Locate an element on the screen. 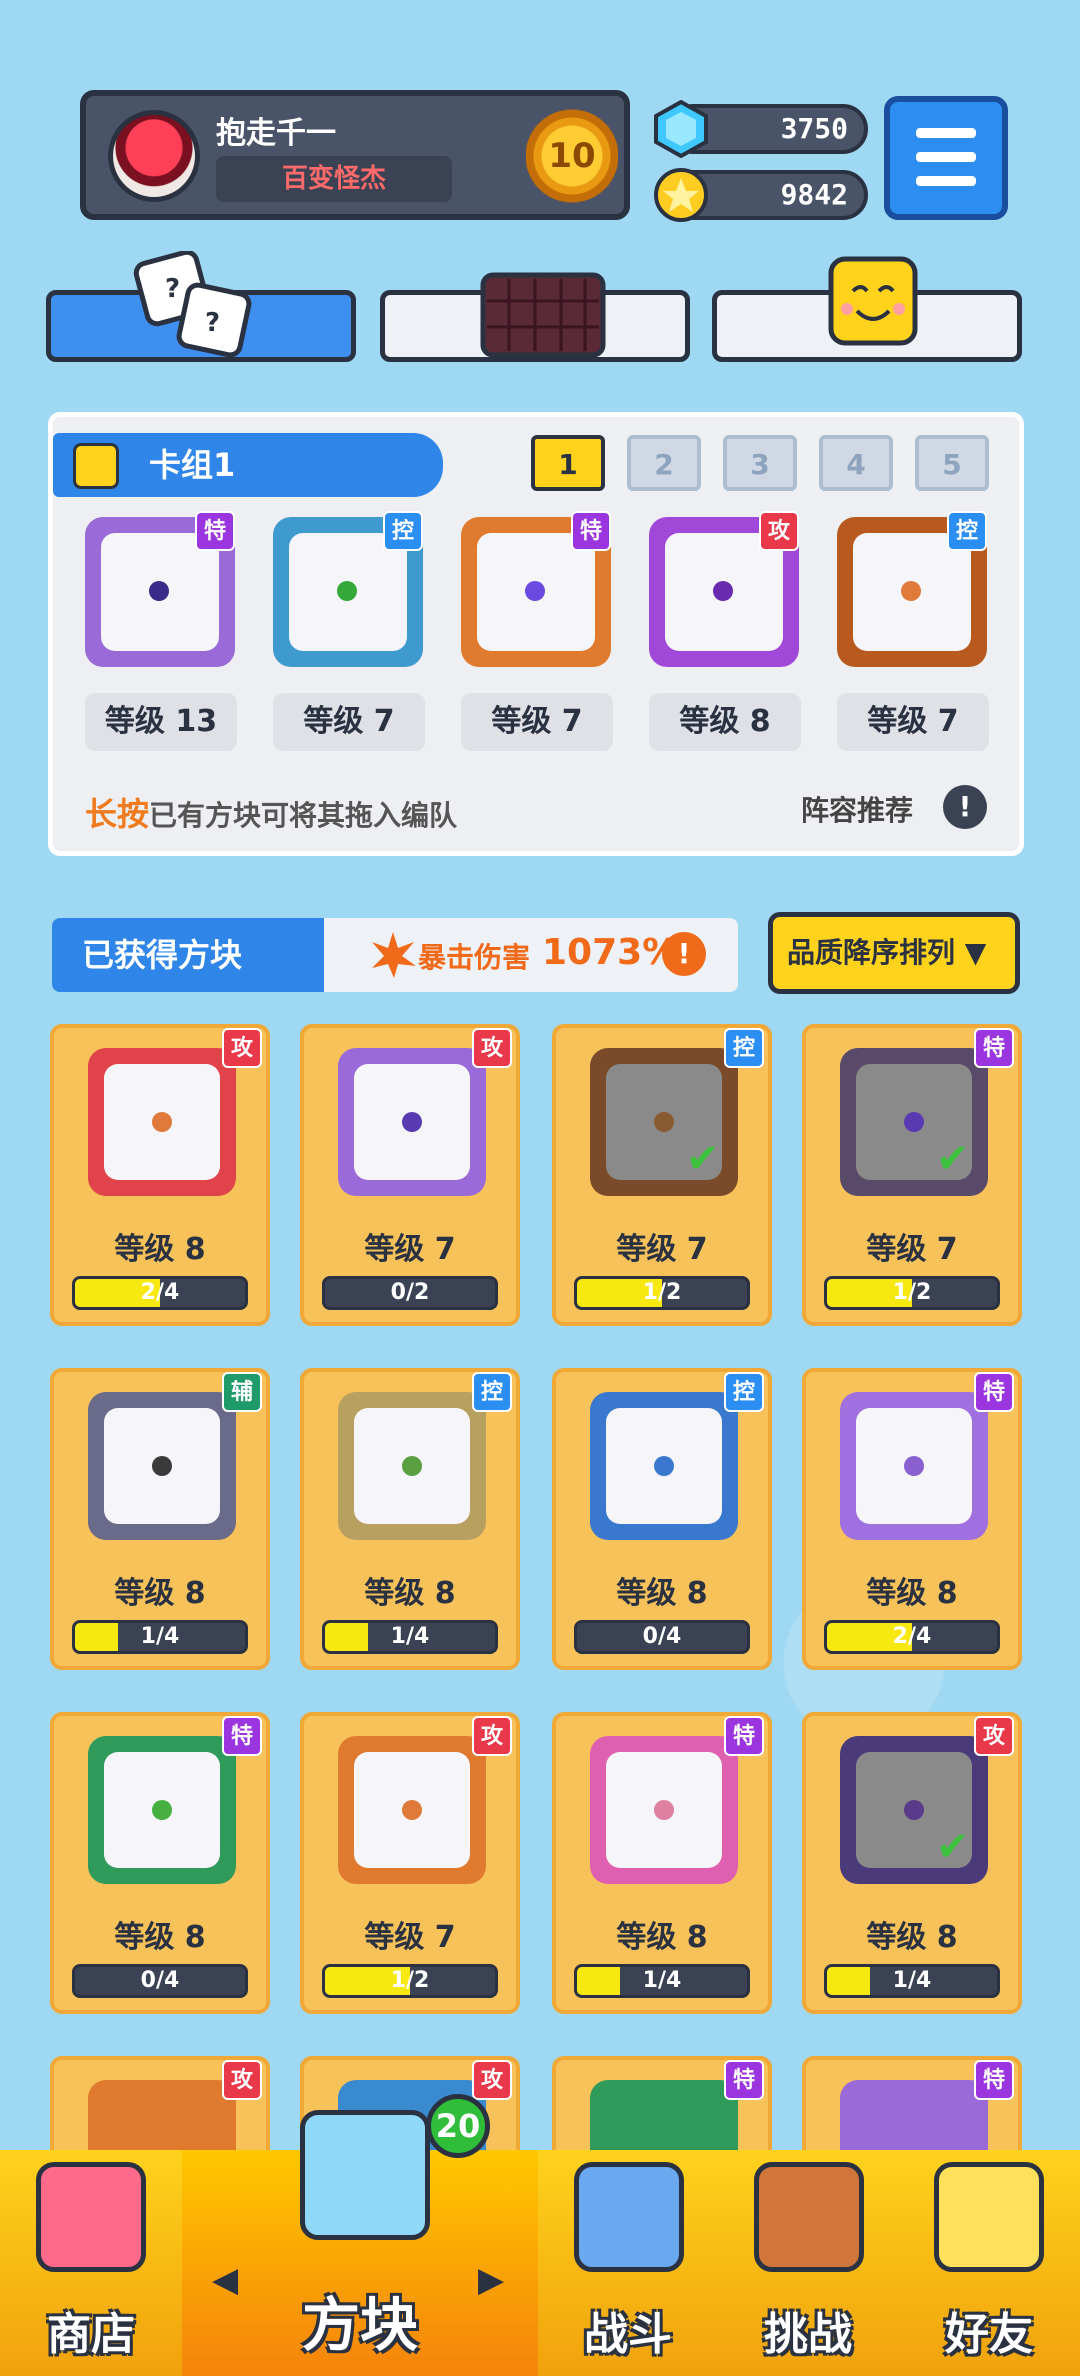 The height and width of the screenshot is (2376, 1080). nav-battle: 战斗 is located at coordinates (628, 2263).